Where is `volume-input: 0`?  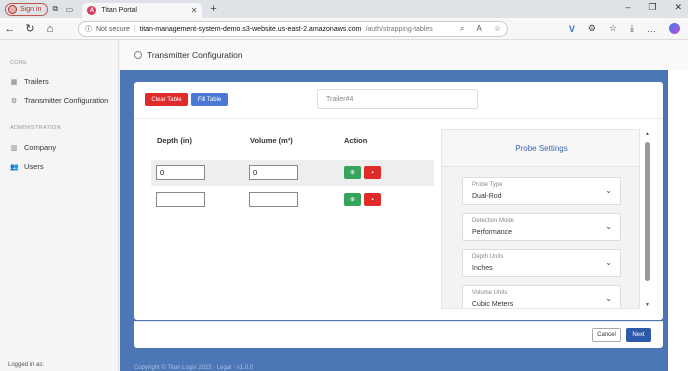 volume-input: 0 is located at coordinates (273, 172).